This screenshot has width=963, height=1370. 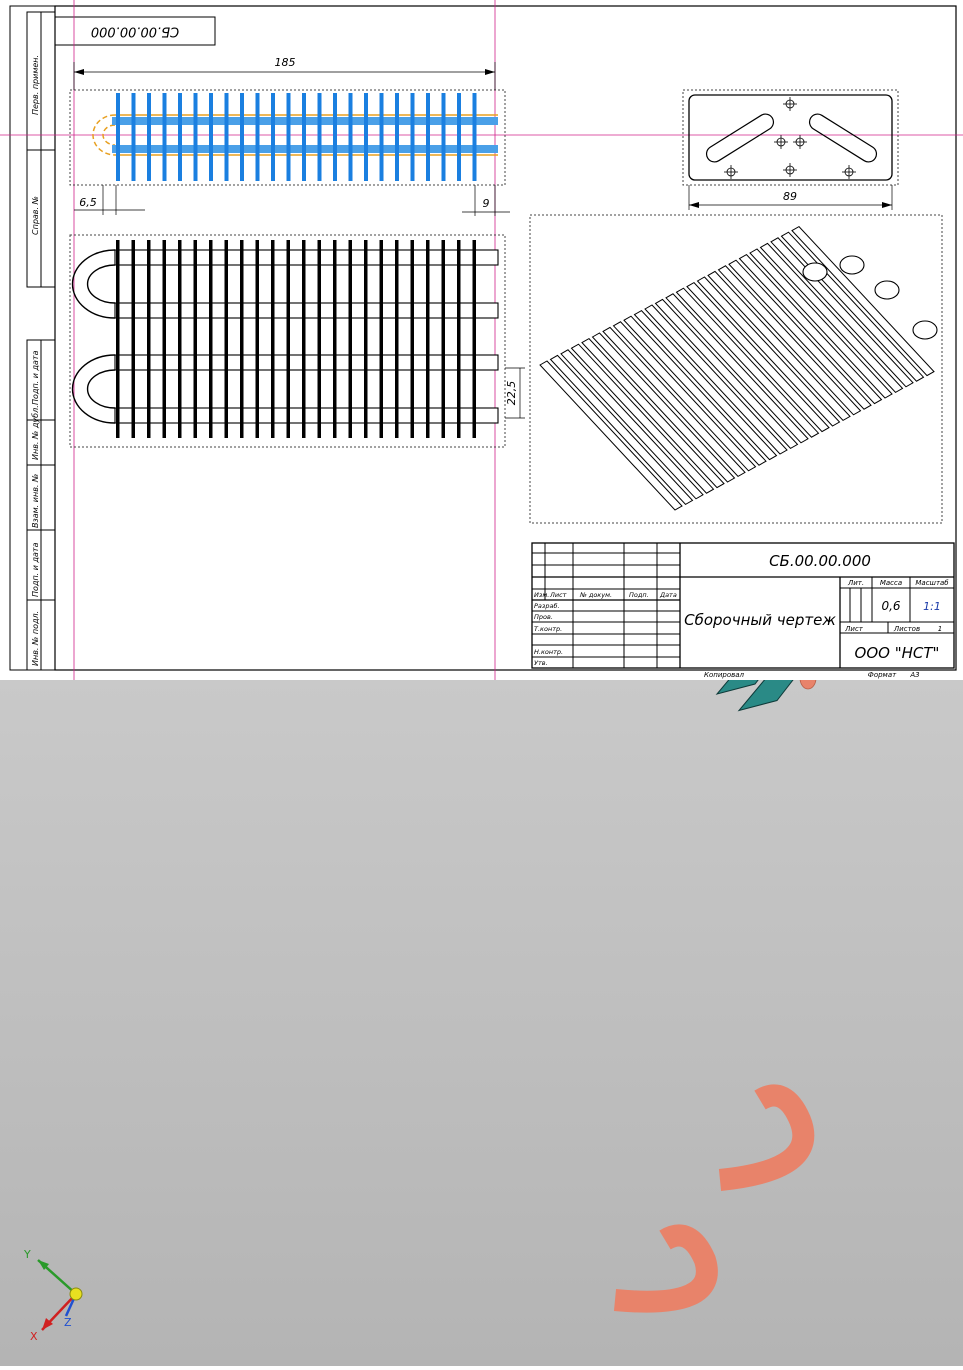 I want to click on title-mass: 0,6, so click(x=890, y=606).